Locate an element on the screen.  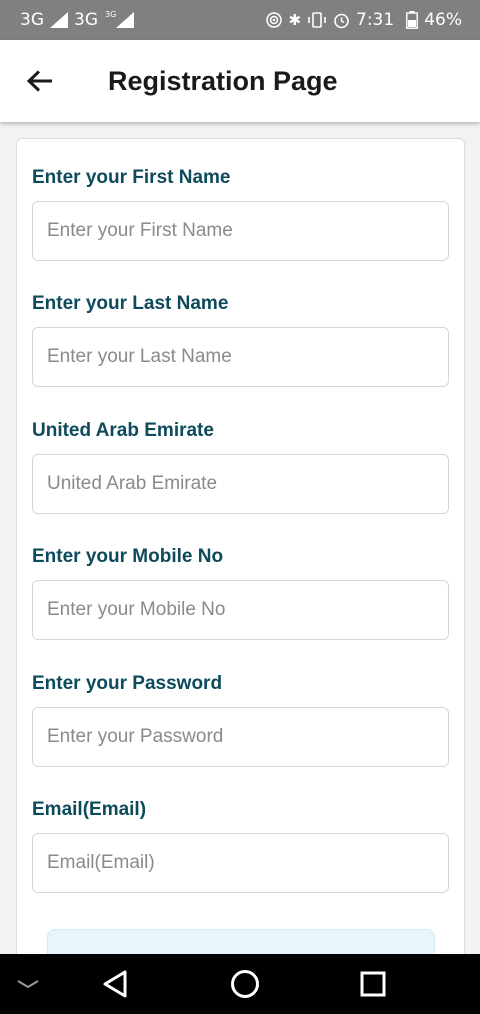
mobile-input is located at coordinates (240, 610).